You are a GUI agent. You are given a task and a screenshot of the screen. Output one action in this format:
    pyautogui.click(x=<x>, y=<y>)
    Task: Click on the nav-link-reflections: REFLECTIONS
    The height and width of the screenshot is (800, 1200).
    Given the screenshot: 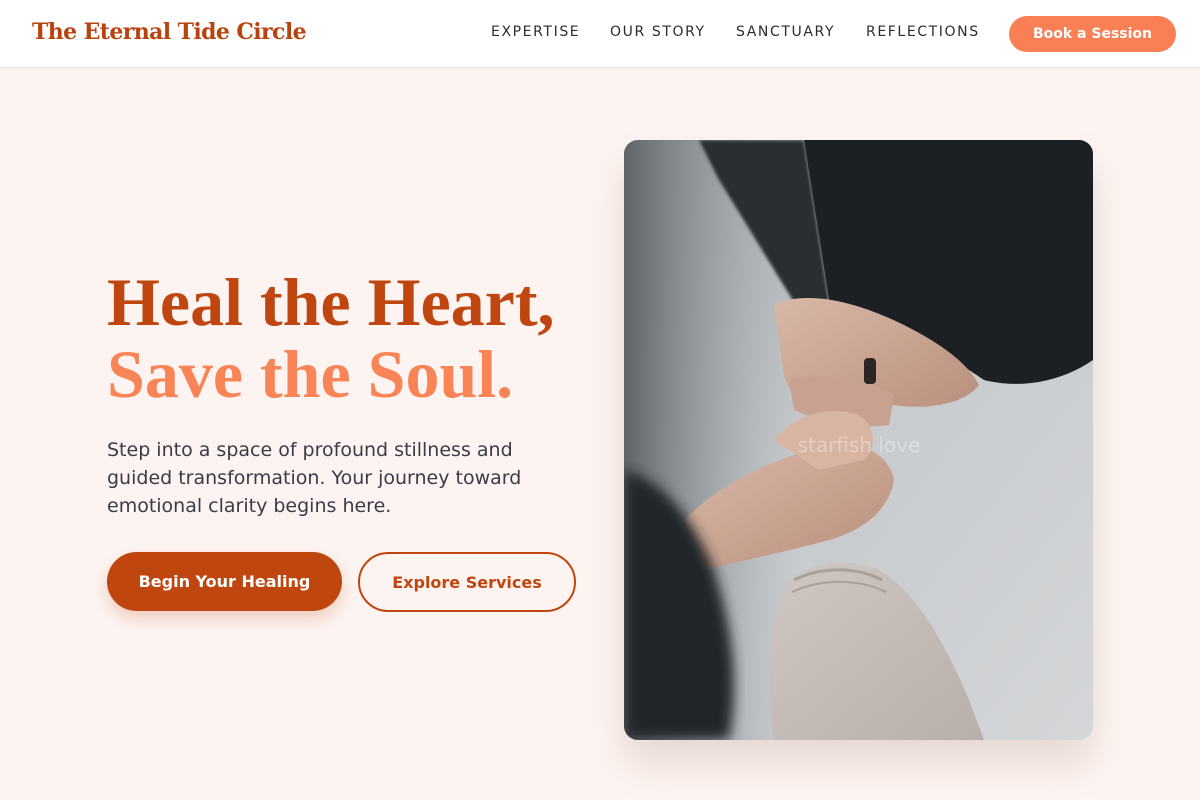 What is the action you would take?
    pyautogui.click(x=923, y=32)
    